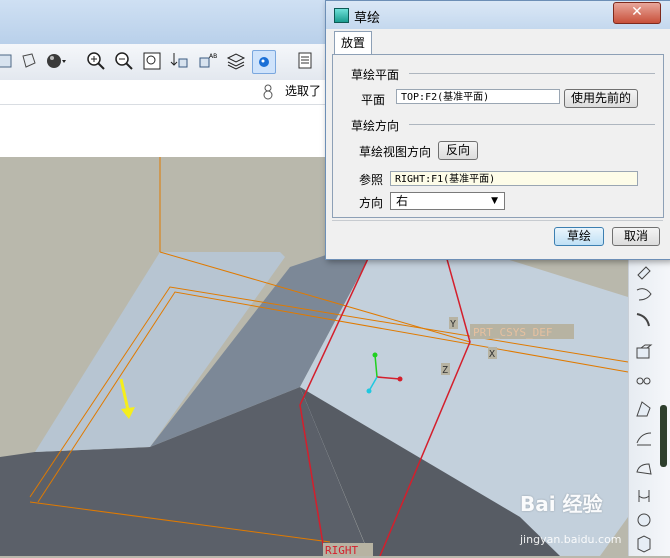  What do you see at coordinates (375, 126) in the screenshot?
I see `orientation-section-title: 草绘方向` at bounding box center [375, 126].